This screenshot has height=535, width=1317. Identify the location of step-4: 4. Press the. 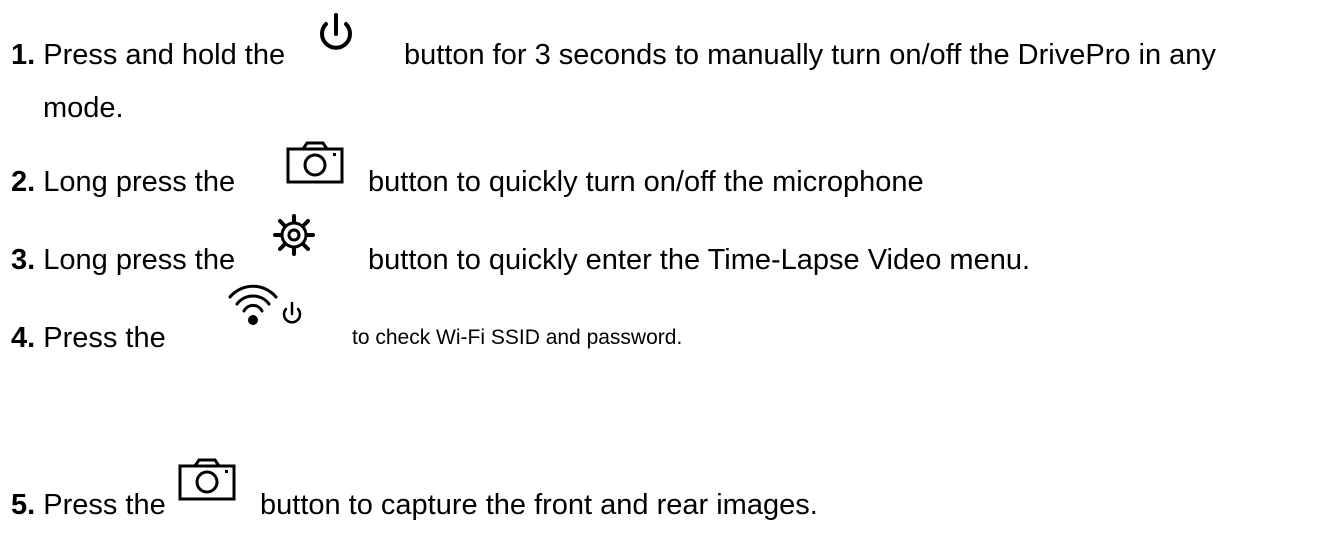
(88, 338).